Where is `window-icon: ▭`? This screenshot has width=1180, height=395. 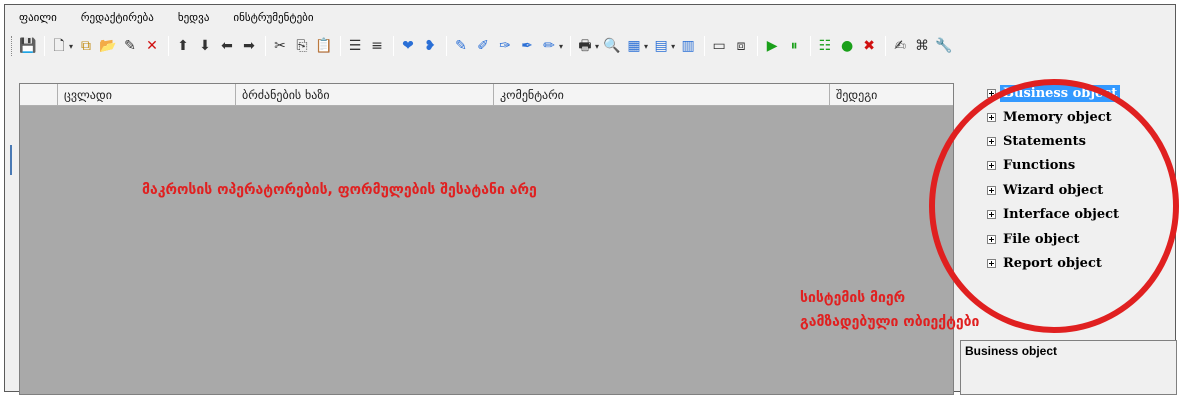
window-icon: ▭ is located at coordinates (719, 46).